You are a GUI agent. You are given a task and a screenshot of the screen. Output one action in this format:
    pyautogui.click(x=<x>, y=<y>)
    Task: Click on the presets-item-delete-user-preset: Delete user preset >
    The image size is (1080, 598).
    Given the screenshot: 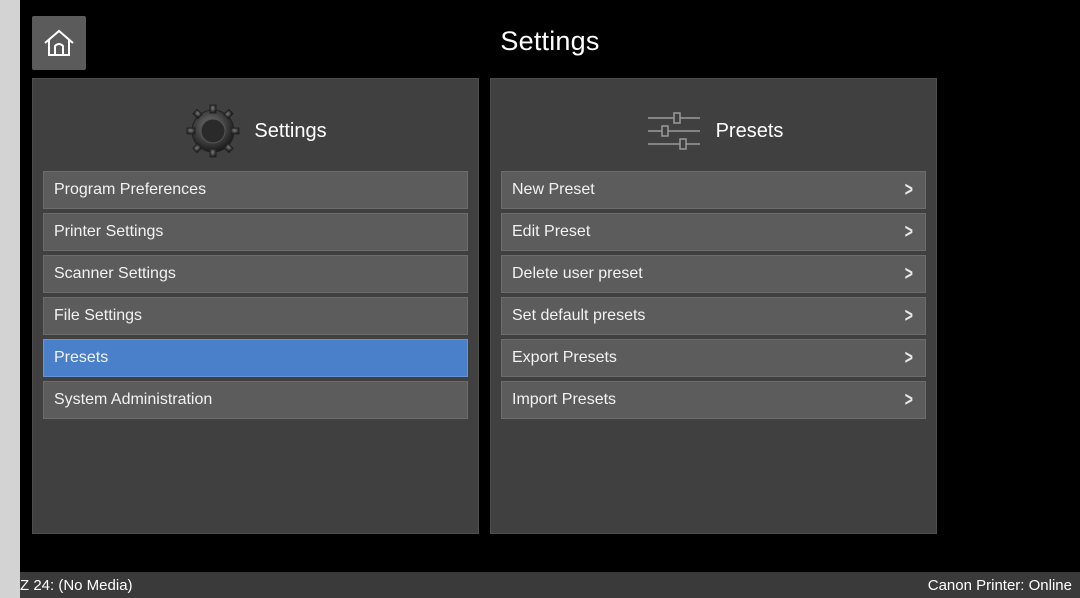 What is the action you would take?
    pyautogui.click(x=713, y=274)
    